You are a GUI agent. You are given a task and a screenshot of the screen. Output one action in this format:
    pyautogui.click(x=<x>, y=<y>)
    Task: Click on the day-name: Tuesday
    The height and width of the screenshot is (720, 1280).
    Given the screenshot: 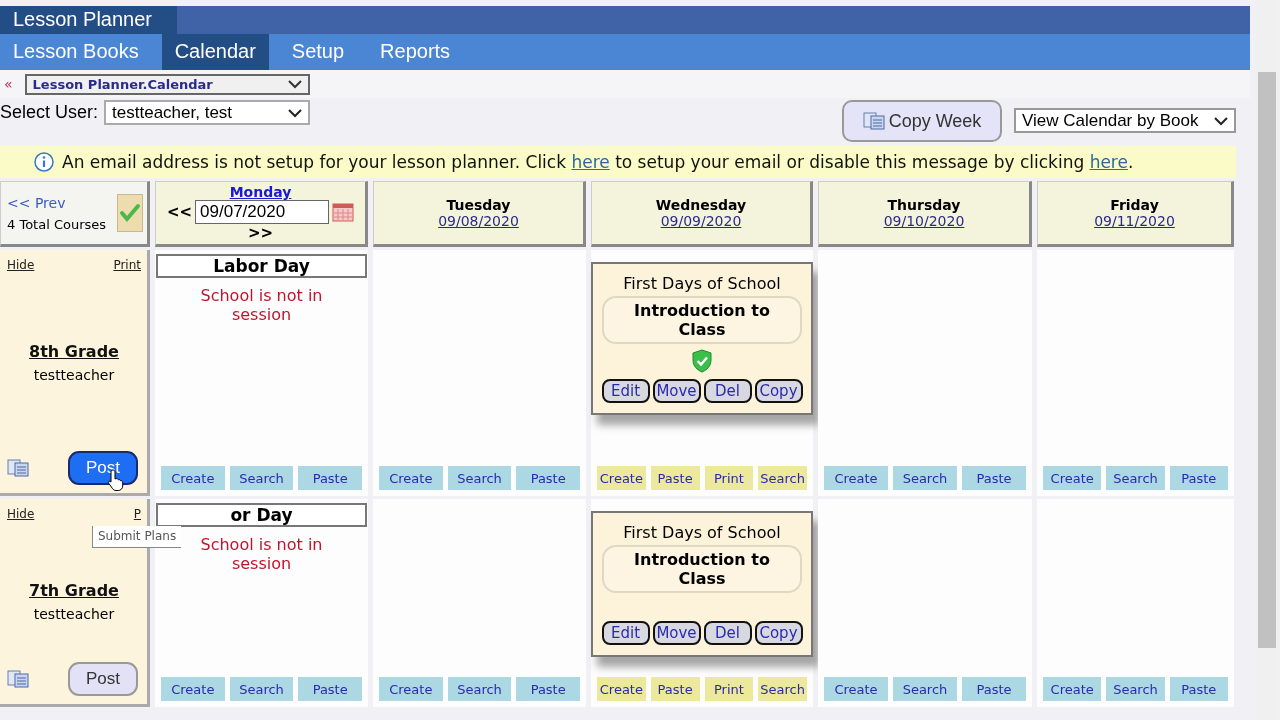 What is the action you would take?
    pyautogui.click(x=478, y=205)
    